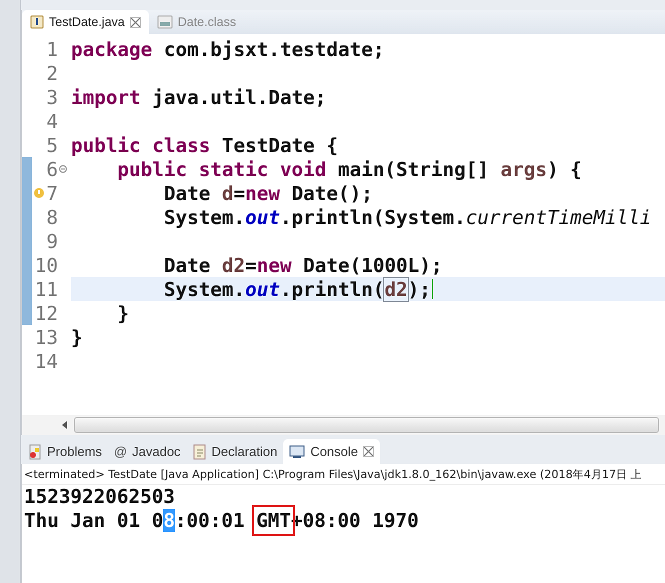 The image size is (665, 583). Describe the element at coordinates (63, 169) in the screenshot. I see `collapse-icon` at that location.